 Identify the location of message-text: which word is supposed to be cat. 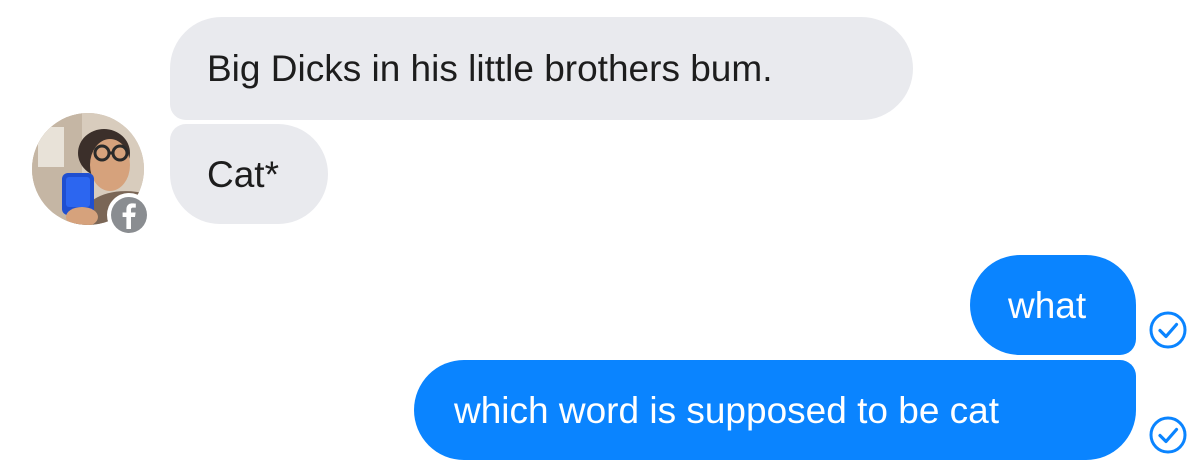
(727, 410).